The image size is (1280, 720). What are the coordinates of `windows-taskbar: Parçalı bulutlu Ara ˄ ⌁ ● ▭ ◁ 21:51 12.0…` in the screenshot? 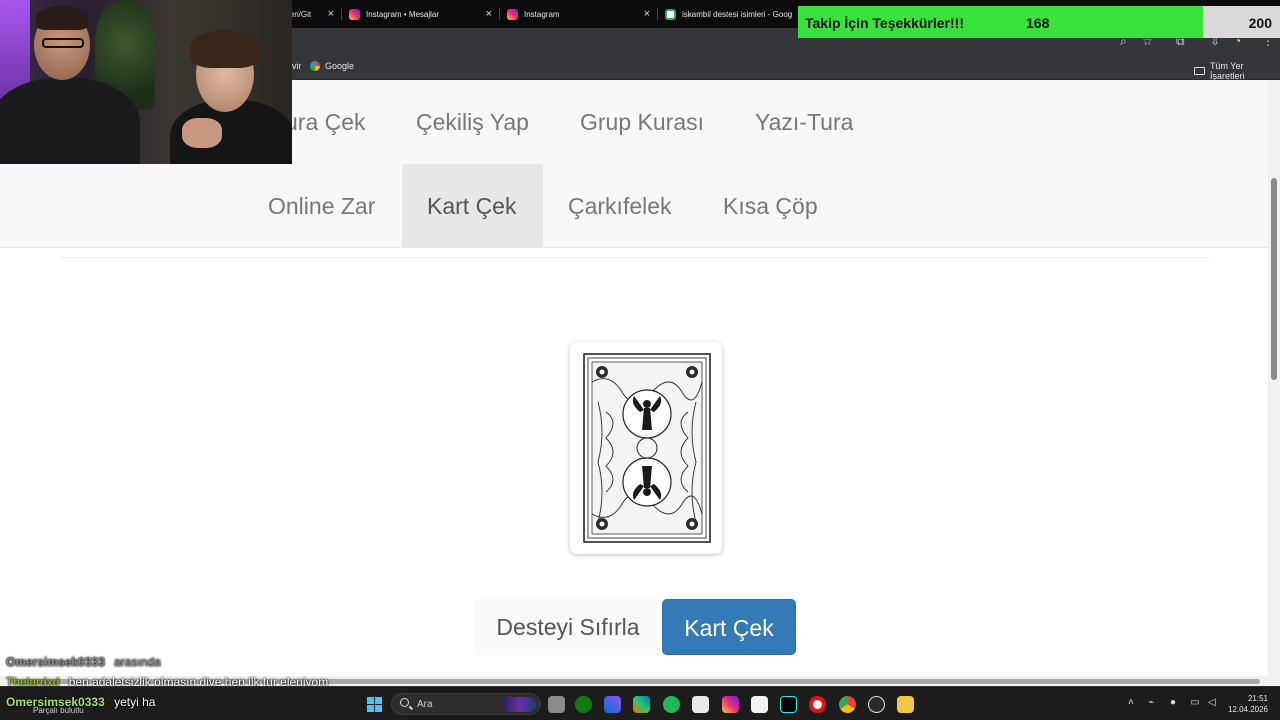 It's located at (640, 703).